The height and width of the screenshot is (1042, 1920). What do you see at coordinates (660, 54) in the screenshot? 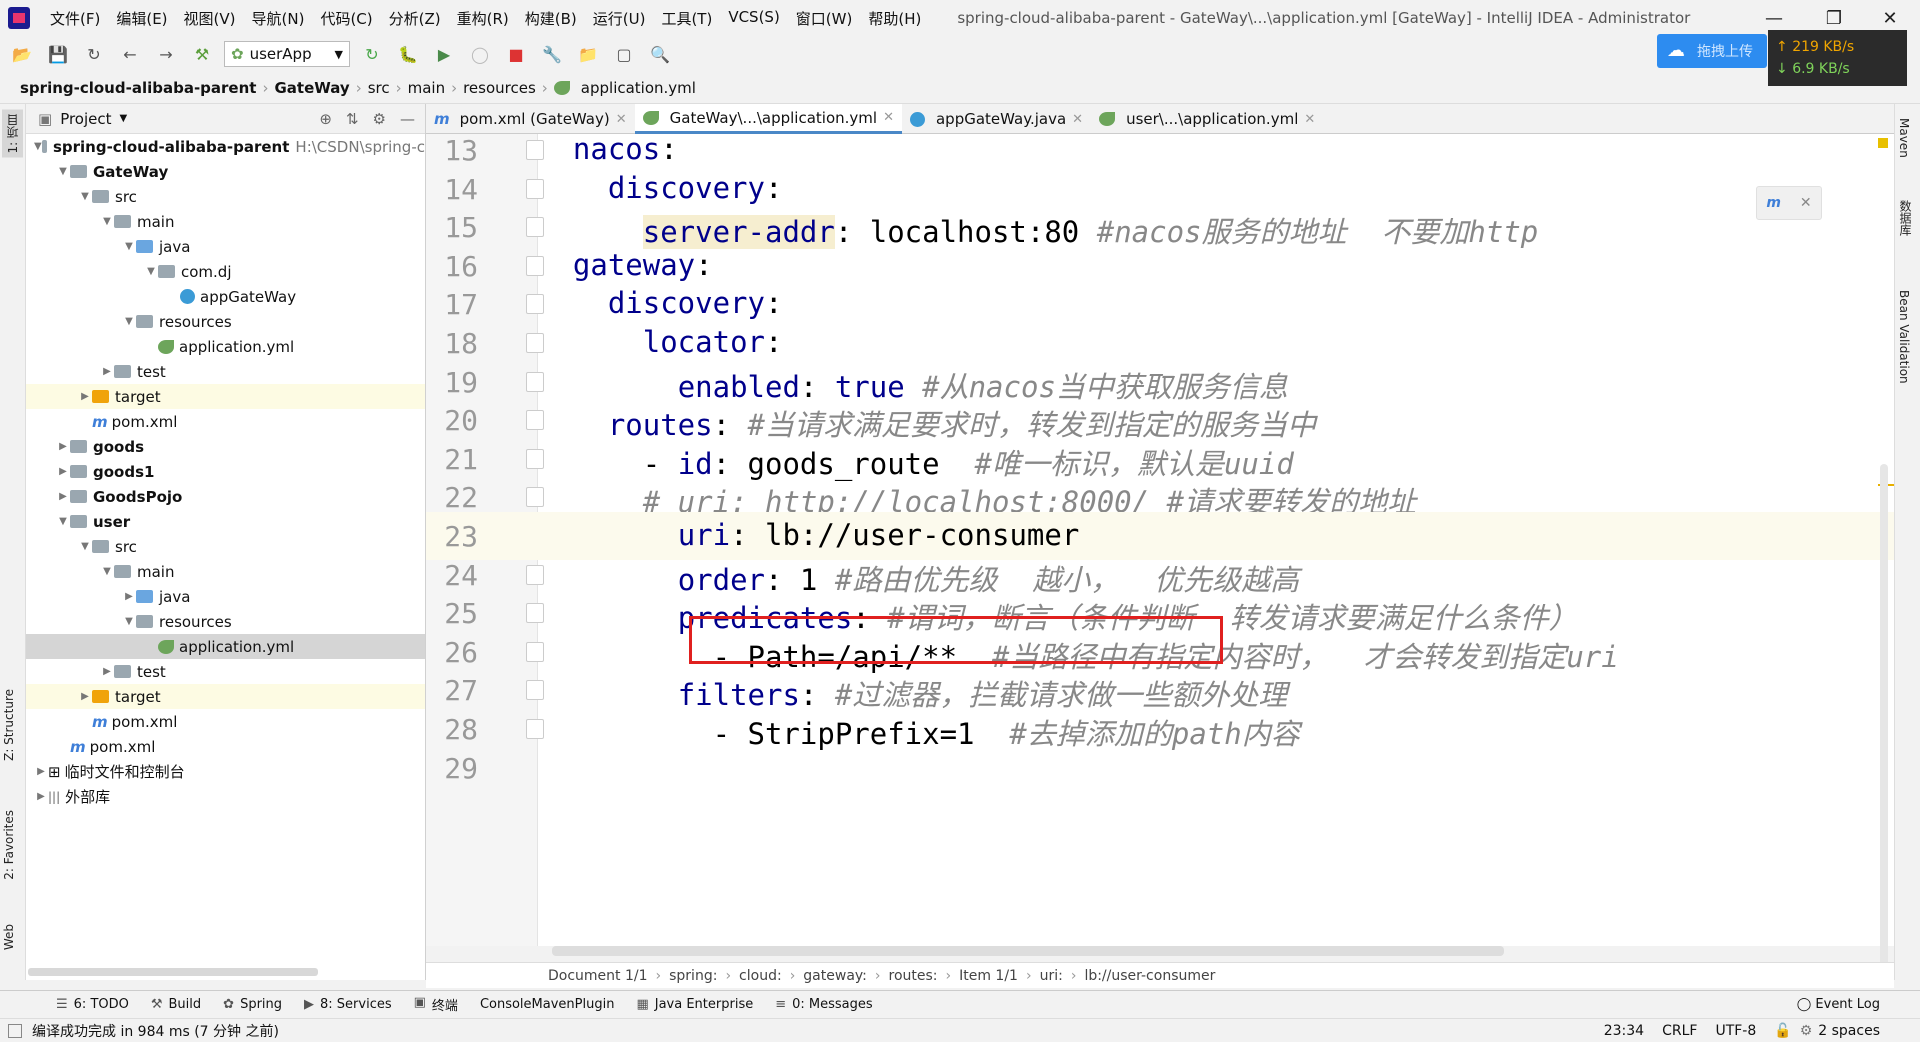
I see `search-icon: 🔍` at bounding box center [660, 54].